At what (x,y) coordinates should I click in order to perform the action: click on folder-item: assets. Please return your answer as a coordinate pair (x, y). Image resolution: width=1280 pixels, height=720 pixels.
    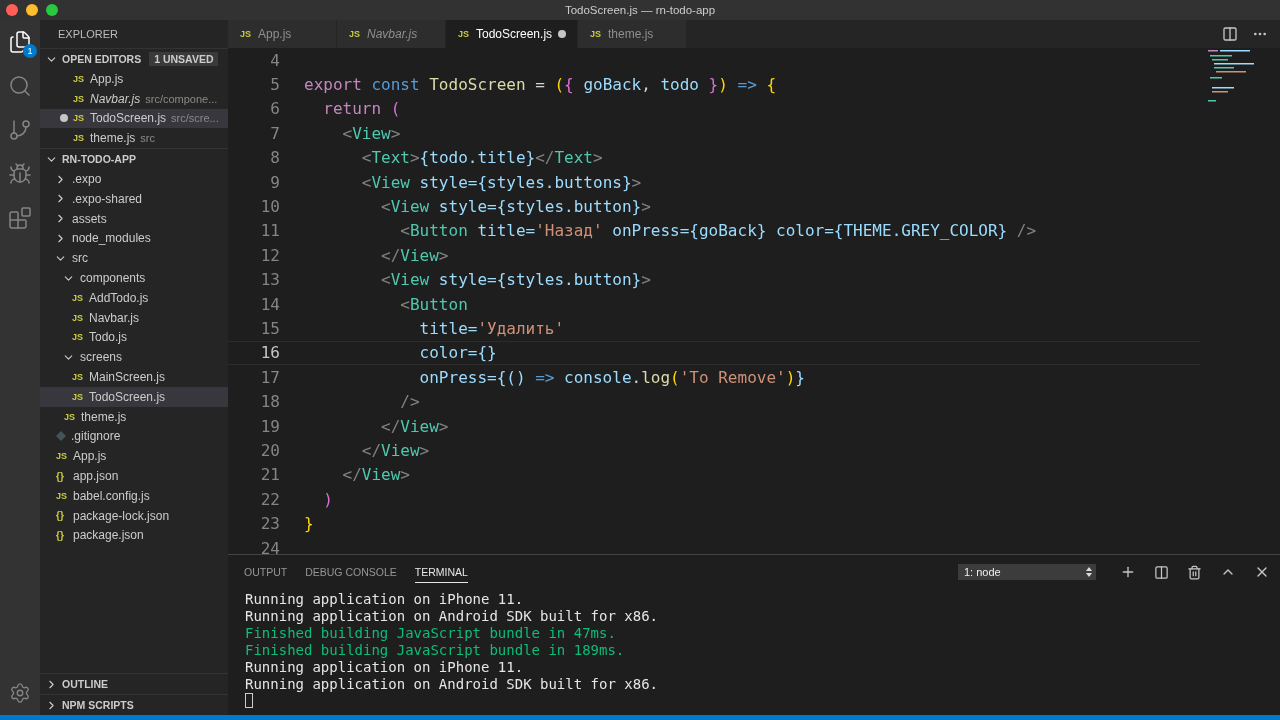
    Looking at the image, I should click on (134, 218).